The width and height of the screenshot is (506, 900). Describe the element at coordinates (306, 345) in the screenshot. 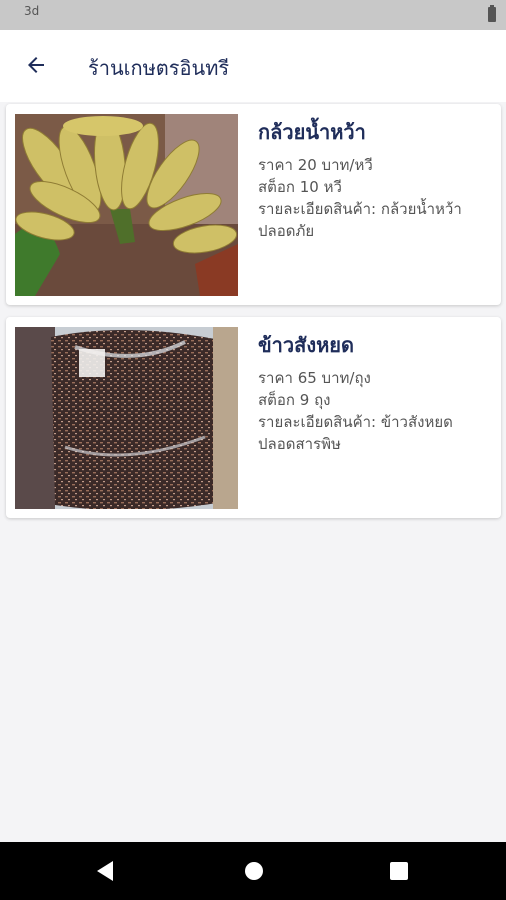

I see `product-name: ข้าวสังหยด` at that location.